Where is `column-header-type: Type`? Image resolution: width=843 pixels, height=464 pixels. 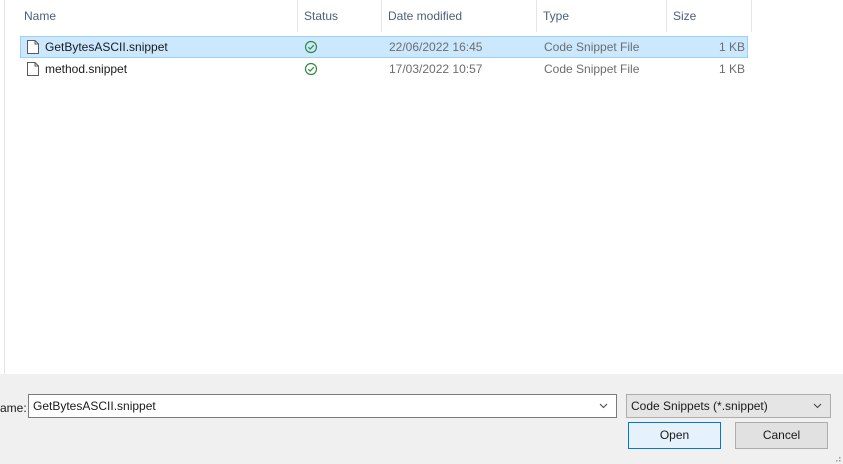
column-header-type: Type is located at coordinates (602, 16).